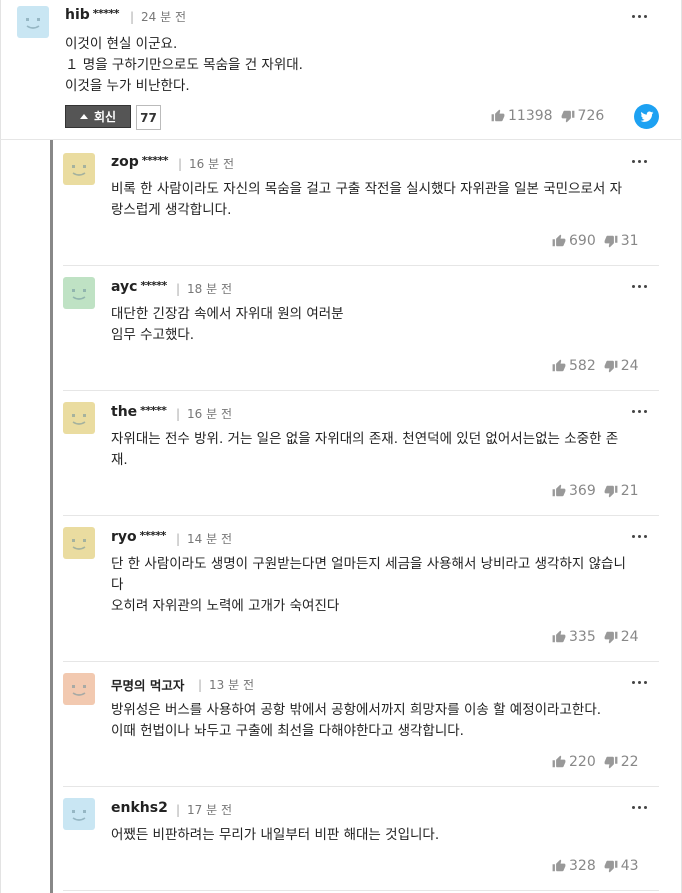 This screenshot has height=893, width=682. I want to click on comment-line: 재., so click(119, 460).